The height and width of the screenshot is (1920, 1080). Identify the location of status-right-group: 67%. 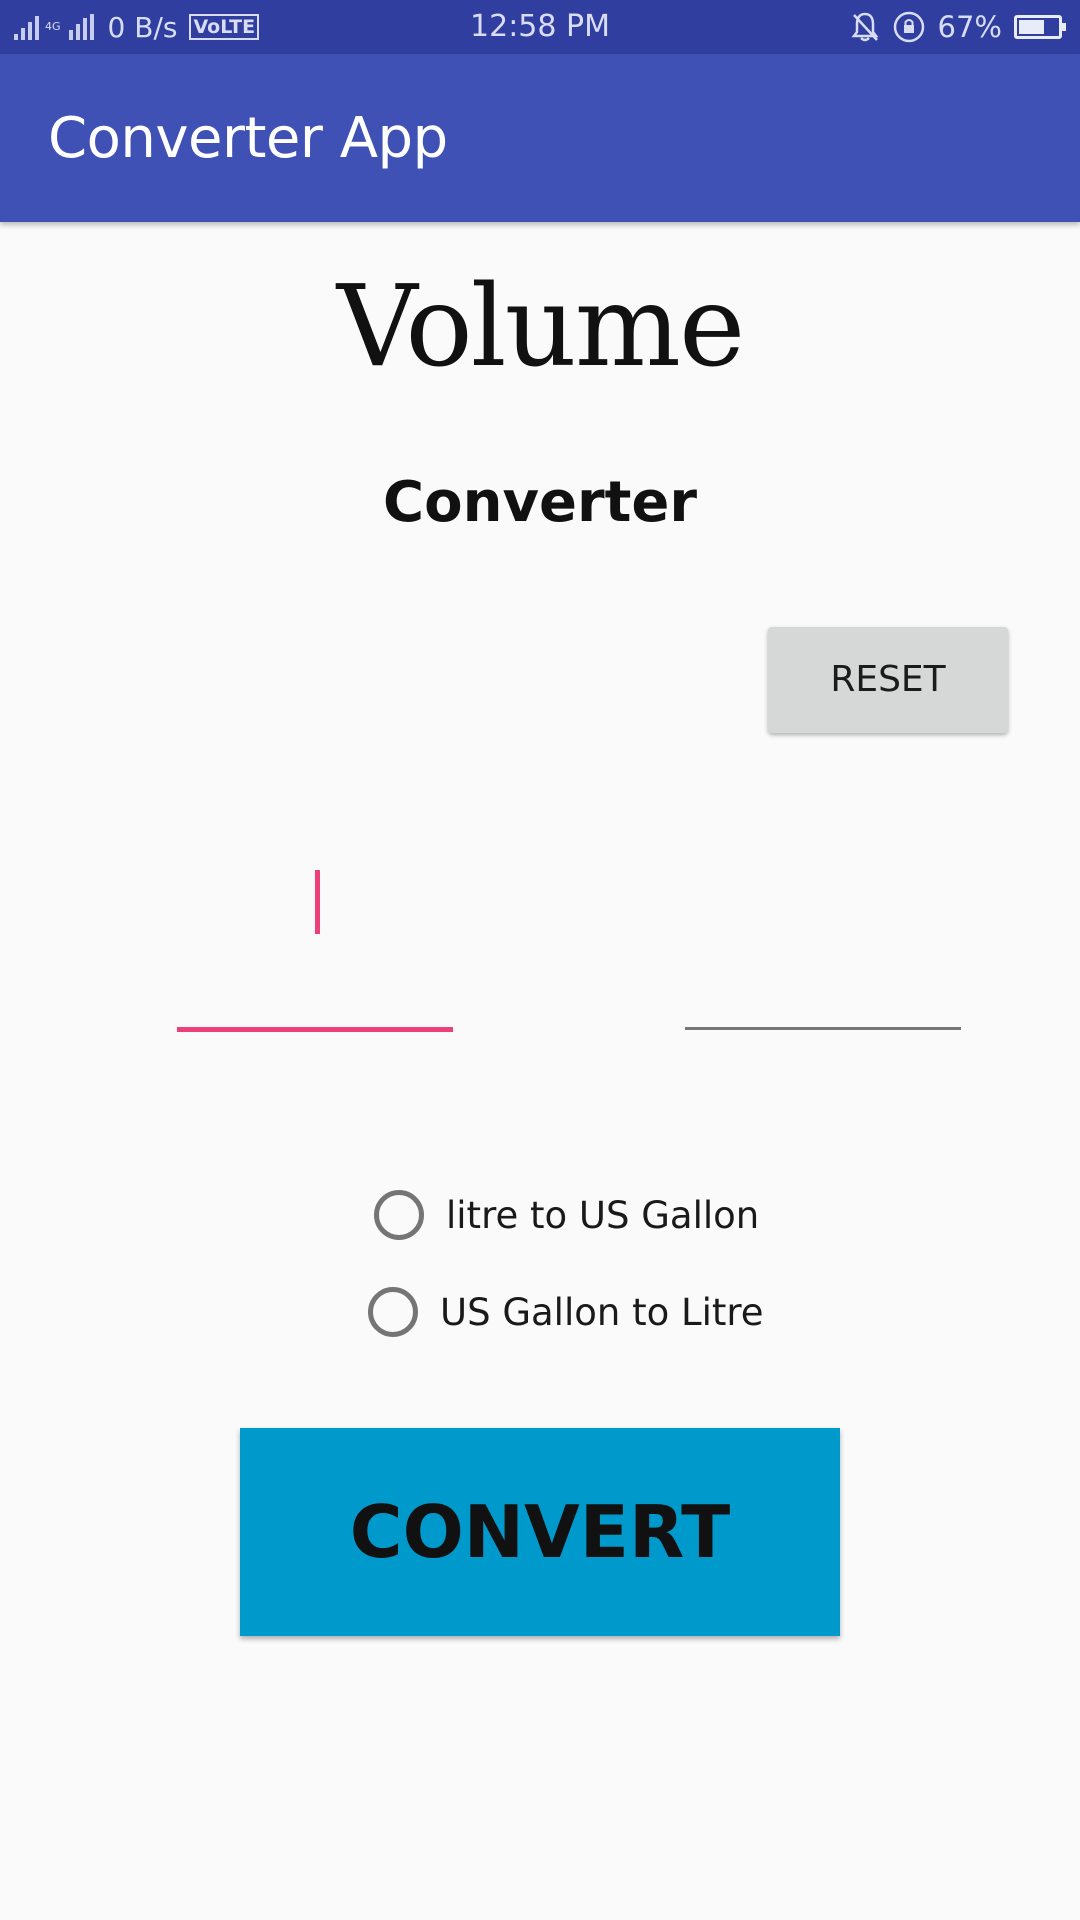
(958, 27).